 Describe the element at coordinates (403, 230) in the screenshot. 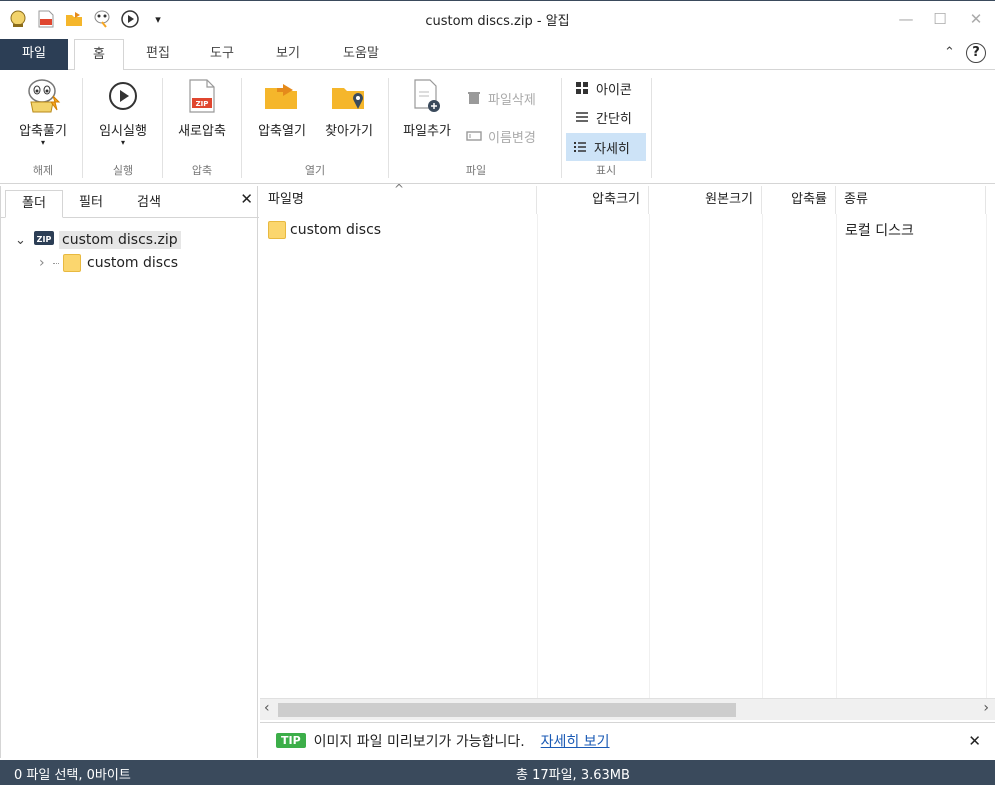

I see `file-row: custom discs` at that location.